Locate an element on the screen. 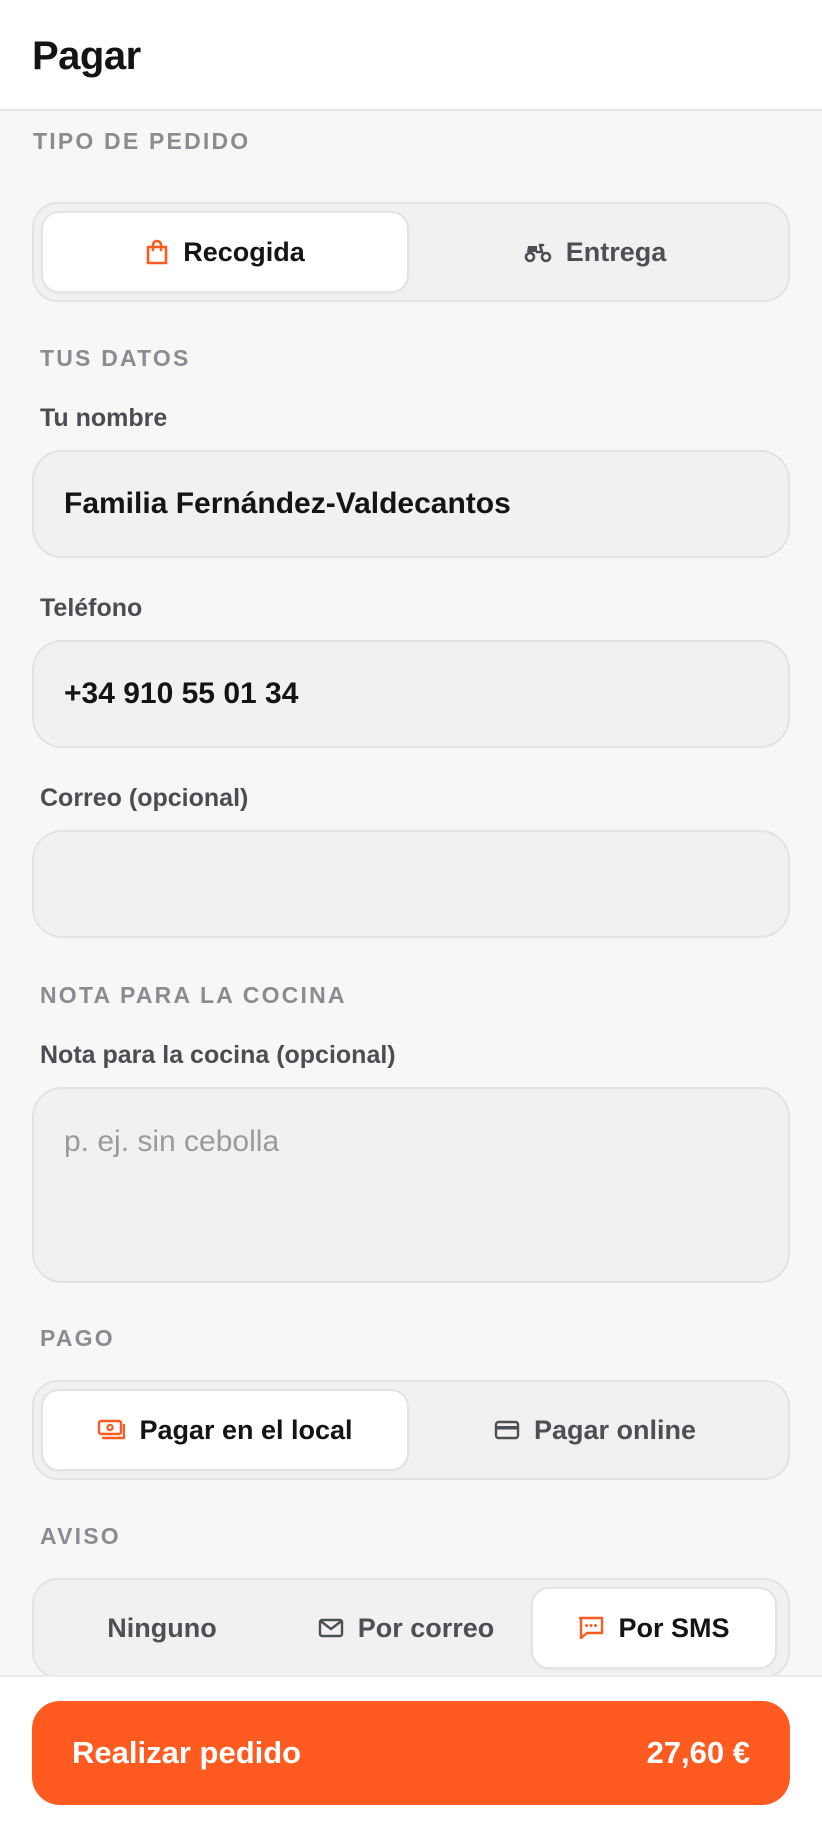  shopping-bag-icon is located at coordinates (157, 252).